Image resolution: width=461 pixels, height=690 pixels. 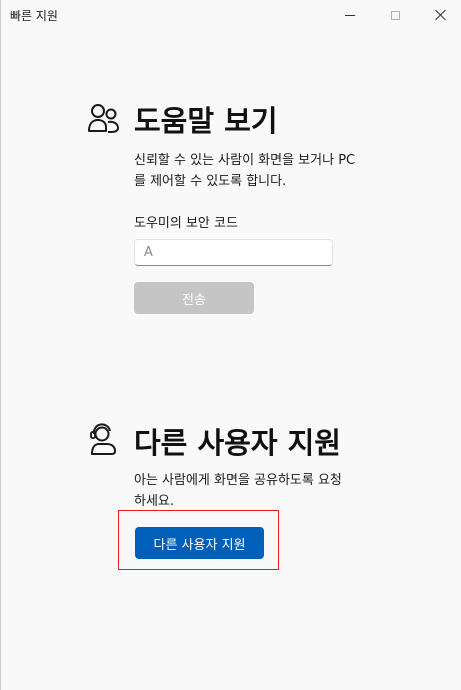 I want to click on get-help-description-line-2: 를 제어할 수 있도록 합니다., so click(x=210, y=181).